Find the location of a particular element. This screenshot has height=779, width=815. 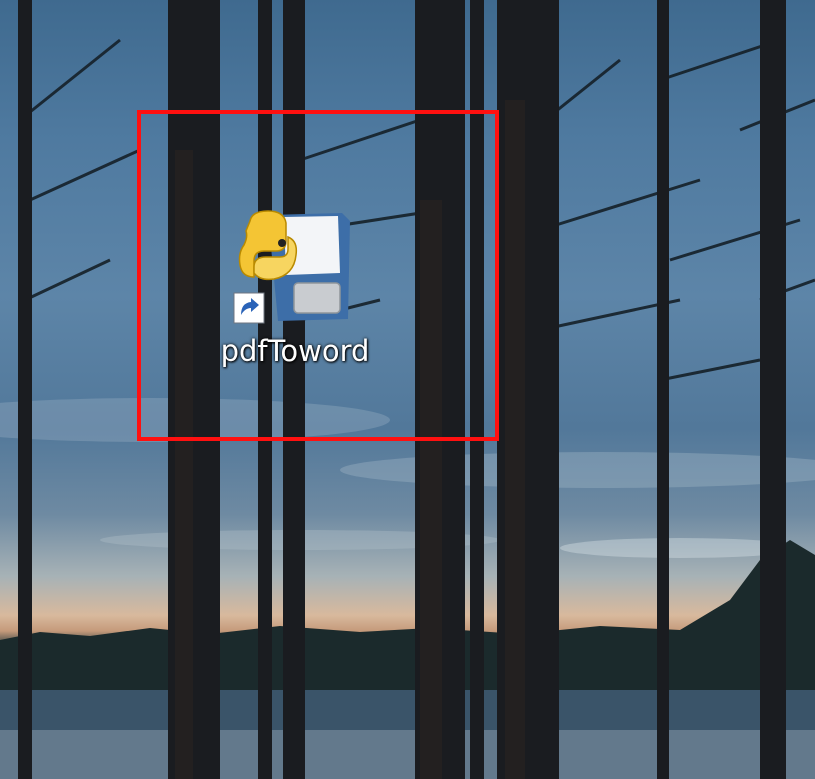

desktop-icon-pdftoword: pdfToword is located at coordinates (295, 292).